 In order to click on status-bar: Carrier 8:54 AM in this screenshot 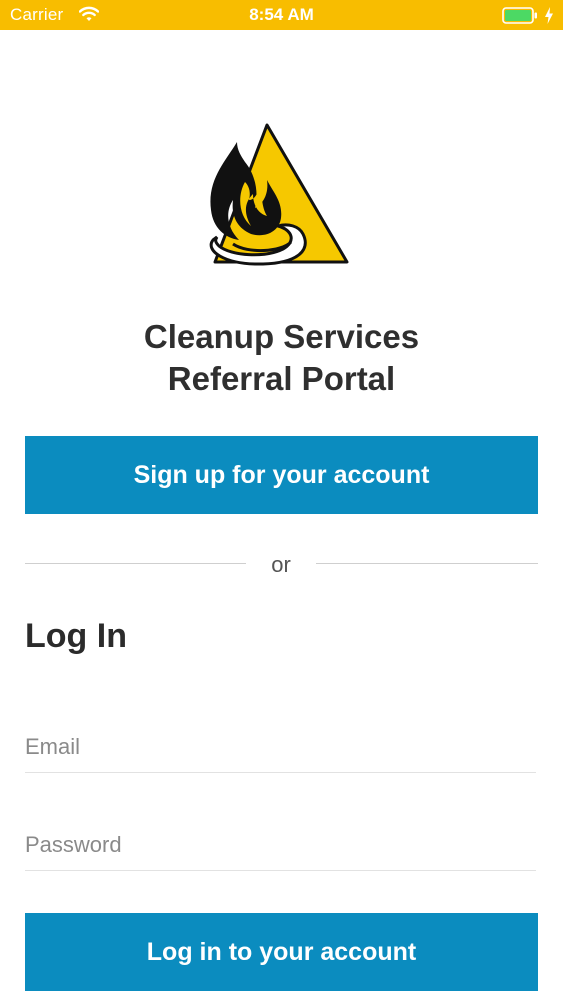, I will do `click(281, 15)`.